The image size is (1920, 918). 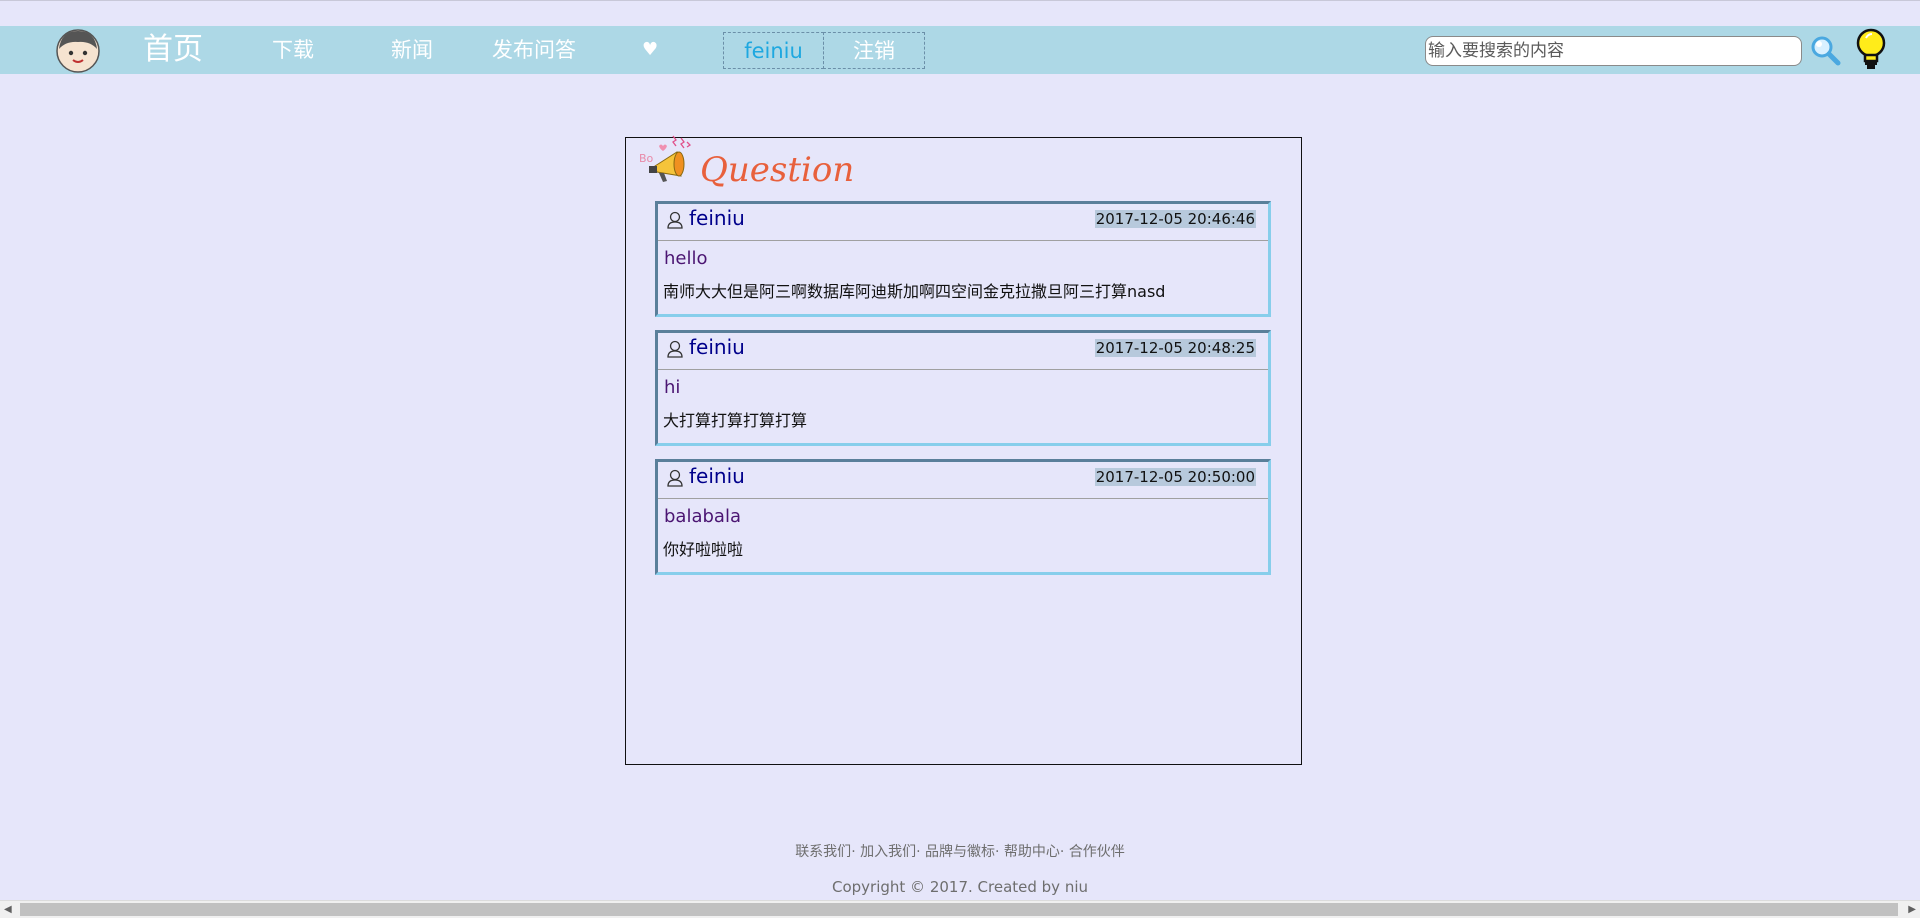 I want to click on question-title: balabala, so click(x=702, y=516).